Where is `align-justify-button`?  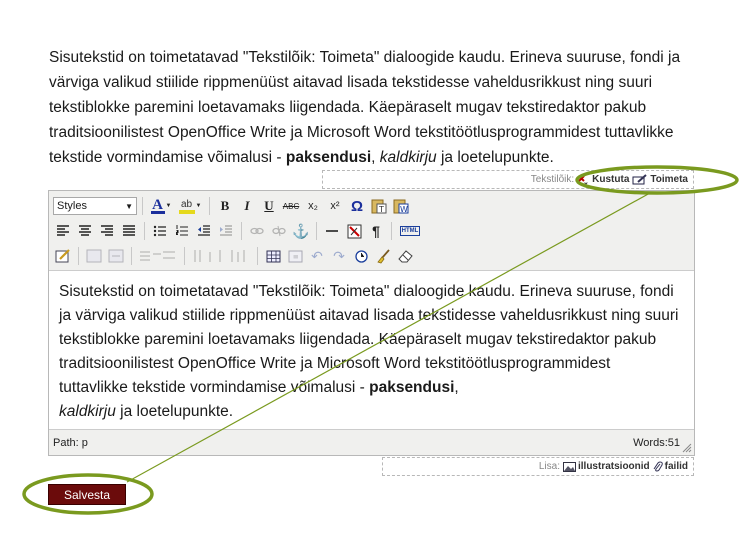
align-justify-button is located at coordinates (129, 231).